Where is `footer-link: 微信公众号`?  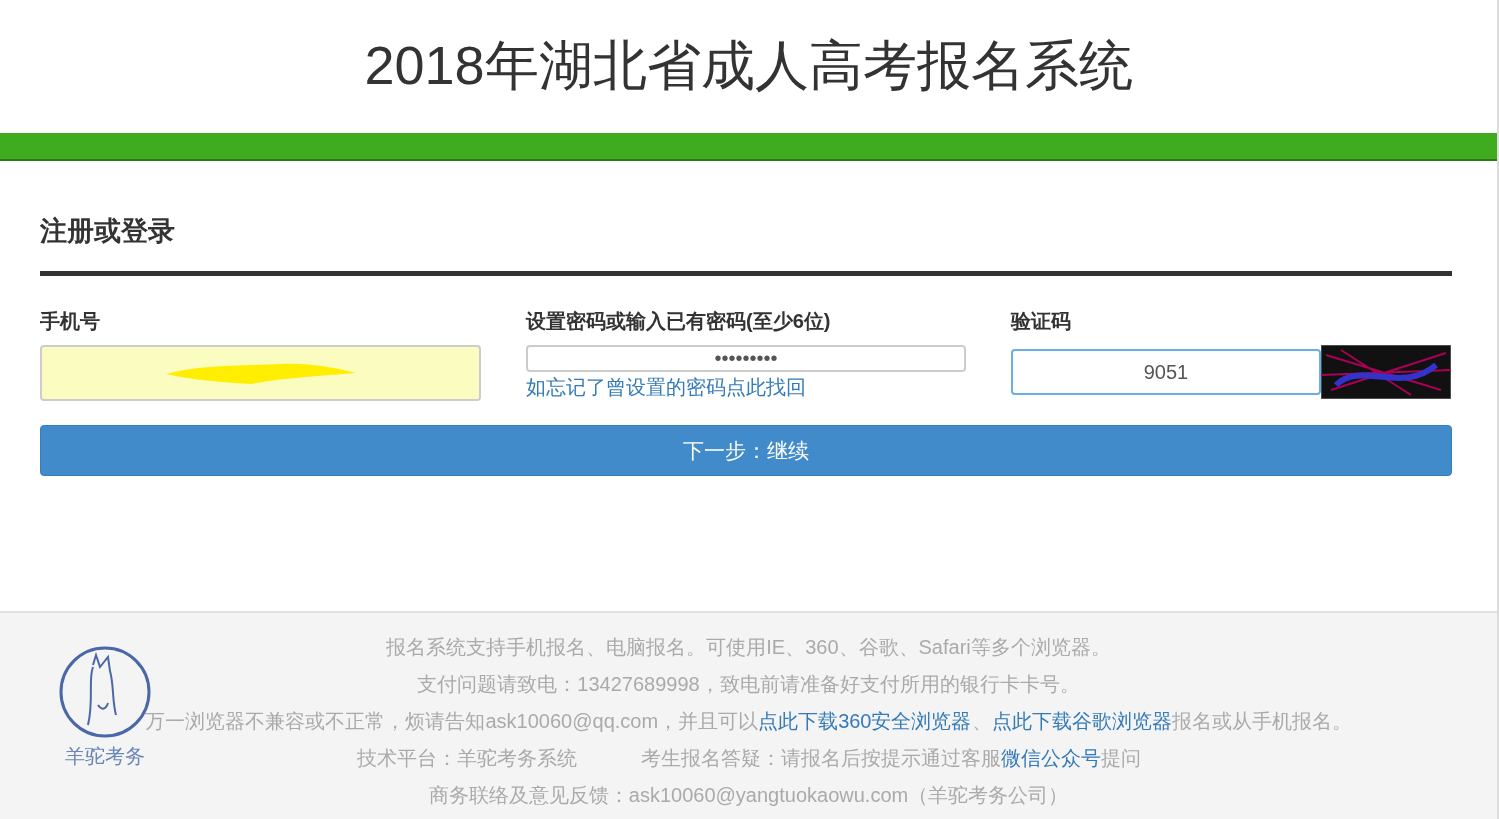 footer-link: 微信公众号 is located at coordinates (1050, 758).